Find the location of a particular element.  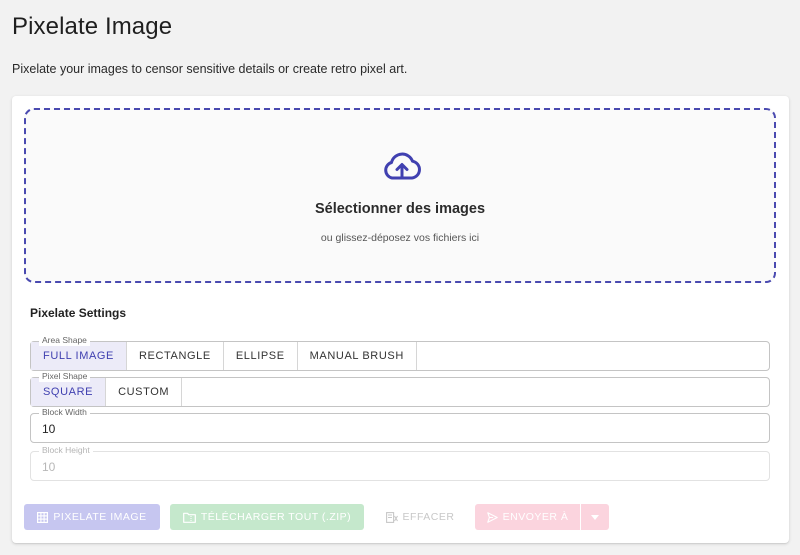

settings-title: Pixelate Settings is located at coordinates (78, 313).